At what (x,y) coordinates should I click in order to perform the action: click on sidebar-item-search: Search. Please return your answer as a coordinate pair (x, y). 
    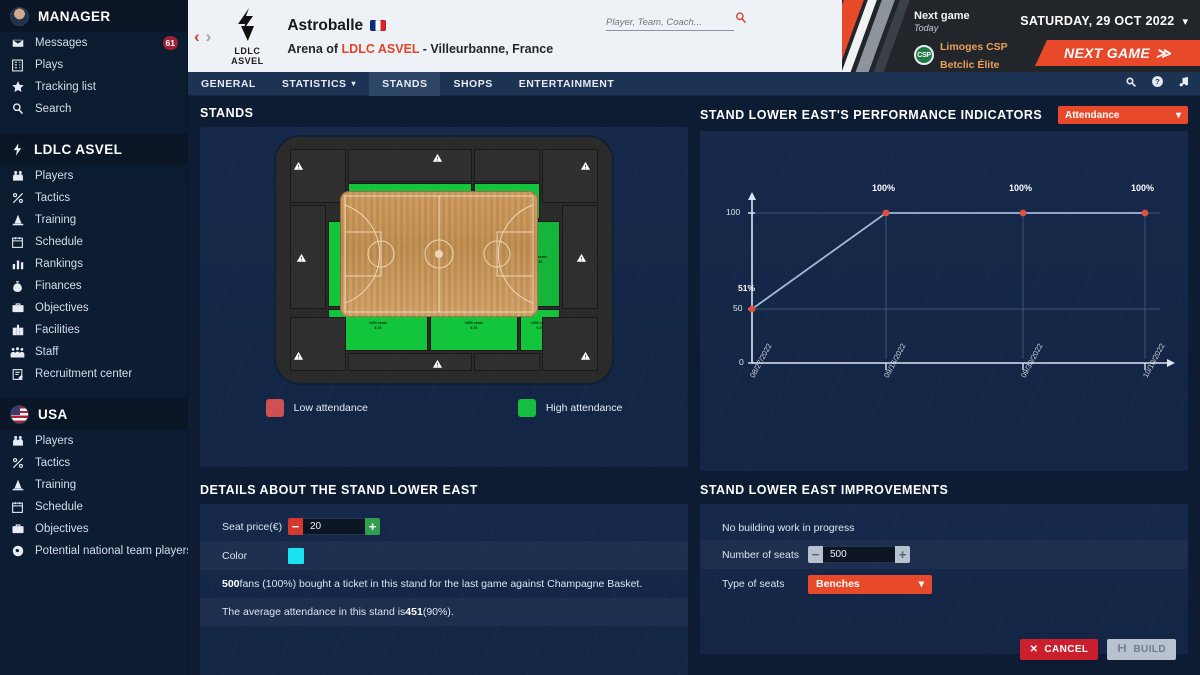
    Looking at the image, I should click on (93, 109).